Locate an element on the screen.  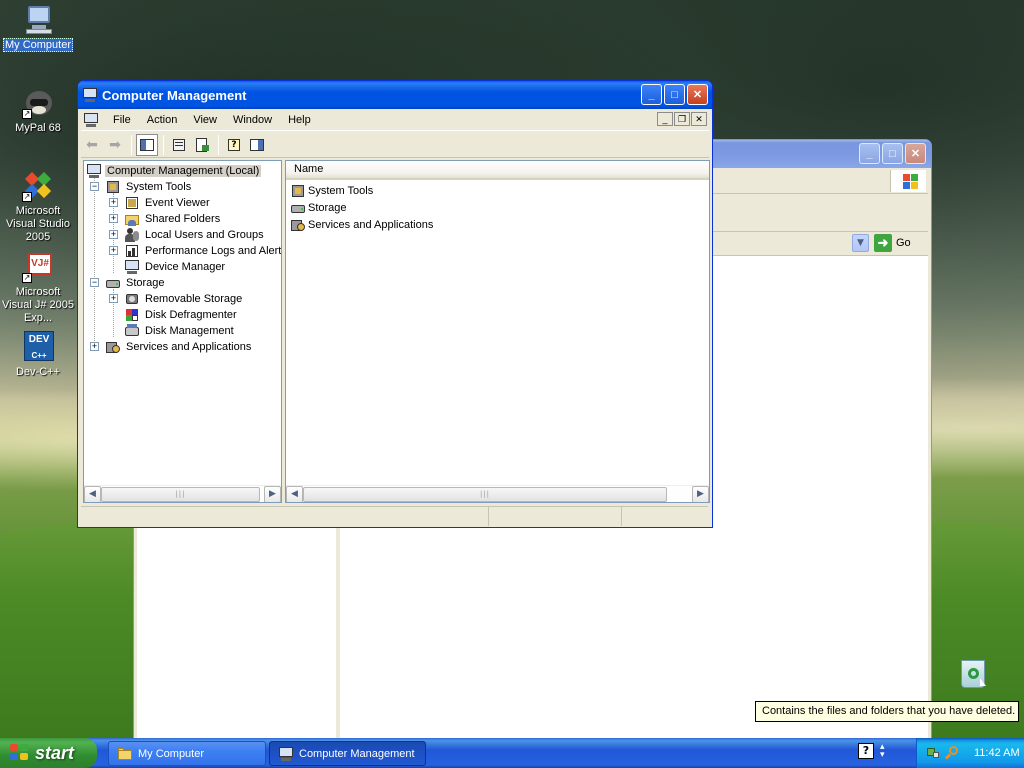
tree-item-performance-logs: + Performance Logs and Alerts is located at coordinates (195, 251).